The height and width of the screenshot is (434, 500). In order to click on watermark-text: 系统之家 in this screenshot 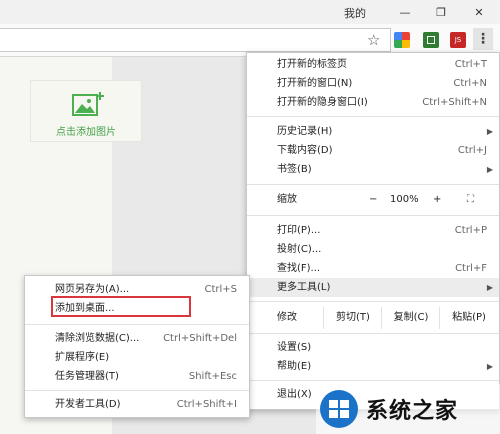, I will do `click(412, 411)`.